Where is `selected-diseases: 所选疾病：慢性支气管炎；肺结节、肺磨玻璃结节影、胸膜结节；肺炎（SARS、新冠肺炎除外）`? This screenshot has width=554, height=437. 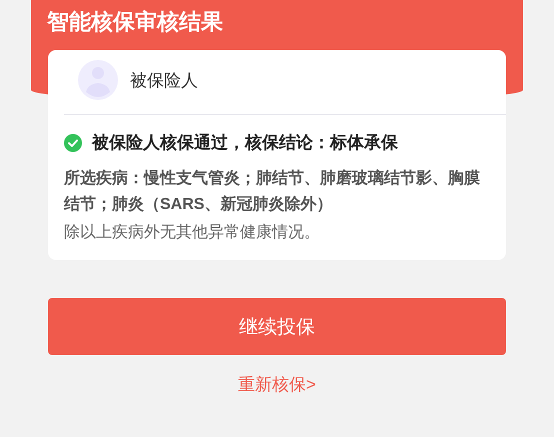
selected-diseases: 所选疾病：慢性支气管炎；肺结节、肺磨玻璃结节影、胸膜结节；肺炎（SARS、新冠肺炎除外） is located at coordinates (272, 191).